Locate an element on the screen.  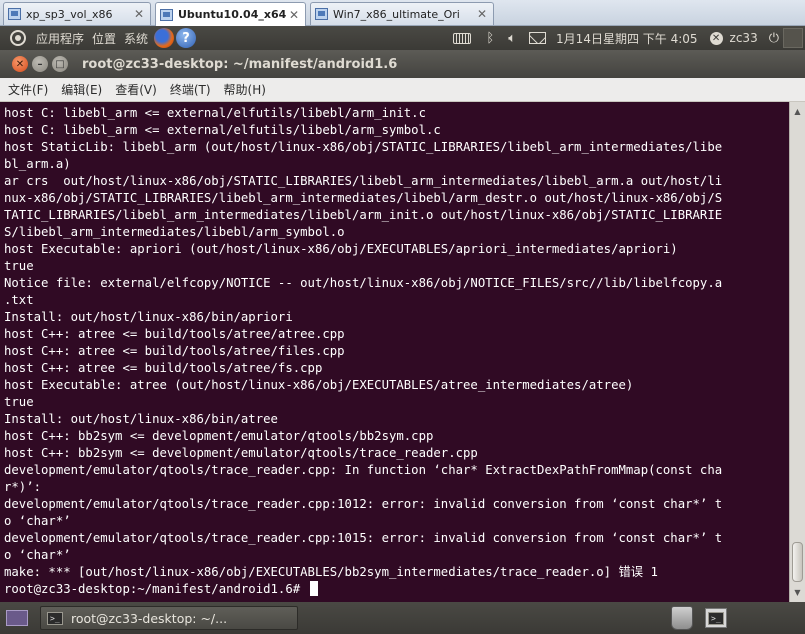
text-cursor is located at coordinates (313, 588).